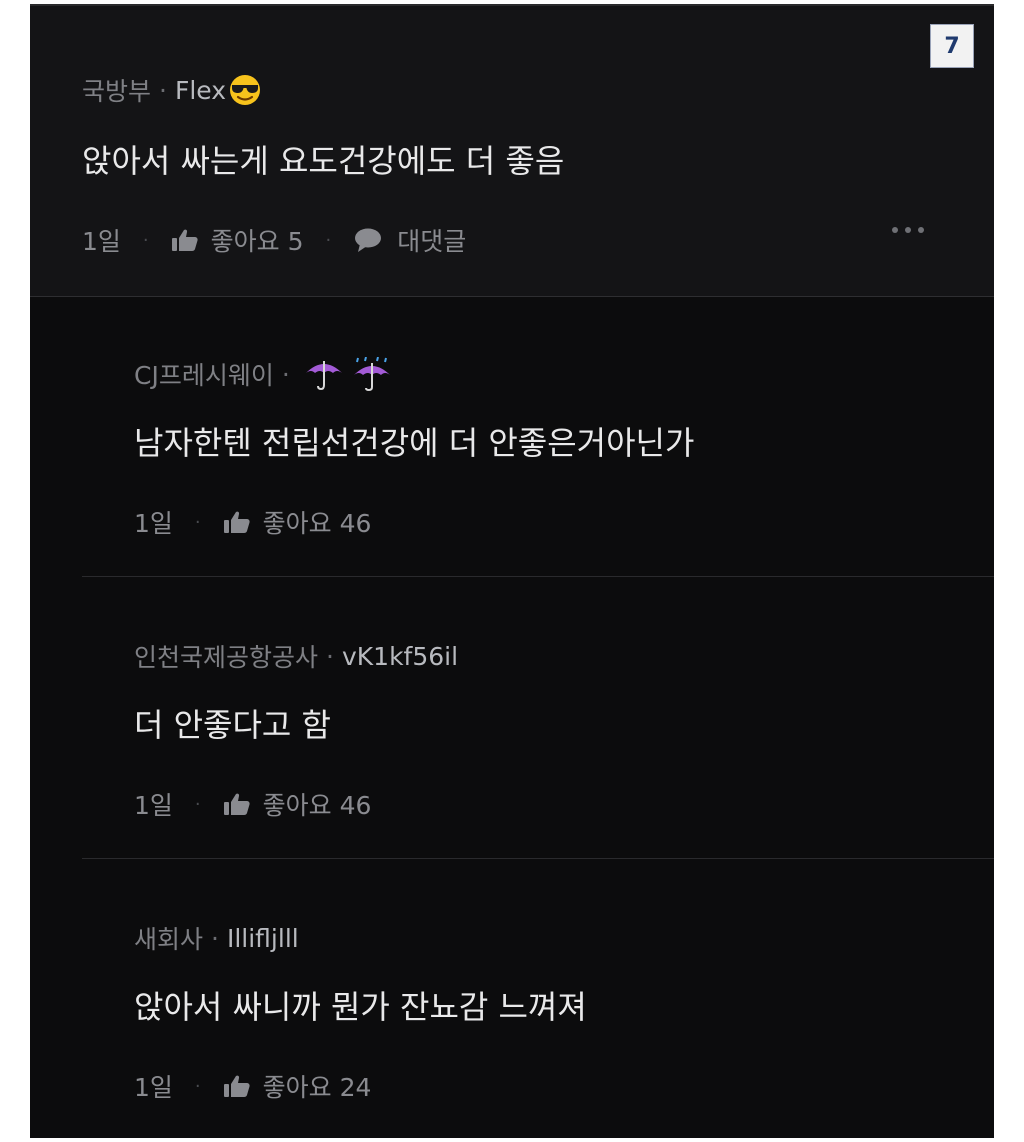  What do you see at coordinates (323, 161) in the screenshot?
I see `comment-text: 앉아서 싸는게 요도건강에도 더 좋음` at bounding box center [323, 161].